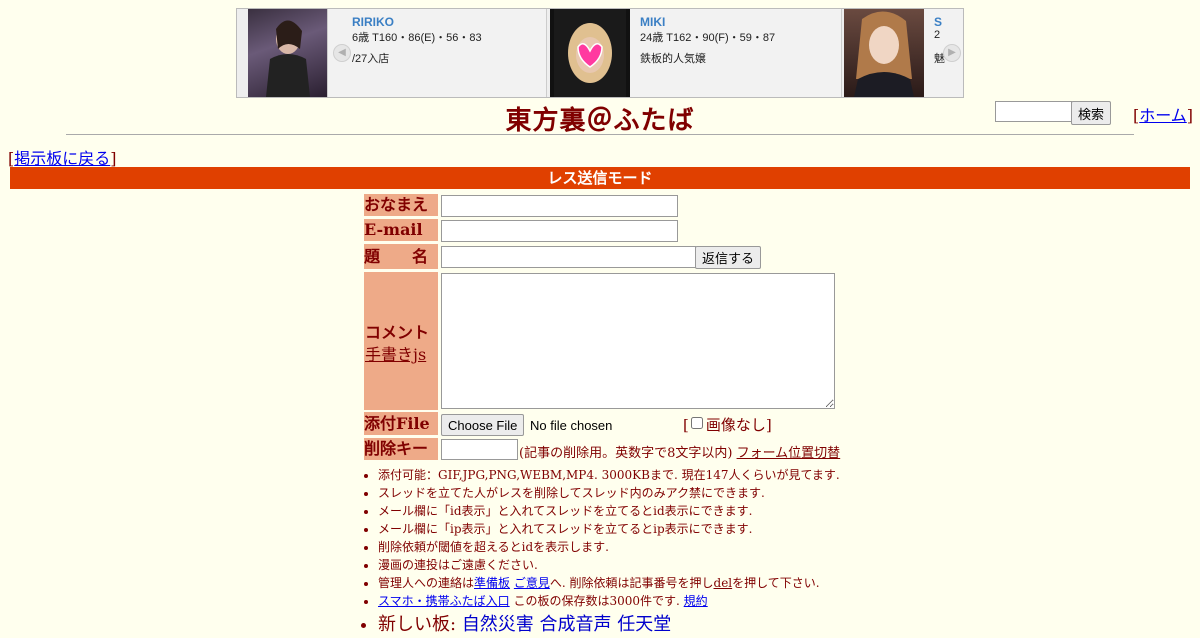 Image resolution: width=1200 pixels, height=638 pixels. I want to click on delete-key-note: (記事の削除用。英数字で8文字以内), so click(626, 453).